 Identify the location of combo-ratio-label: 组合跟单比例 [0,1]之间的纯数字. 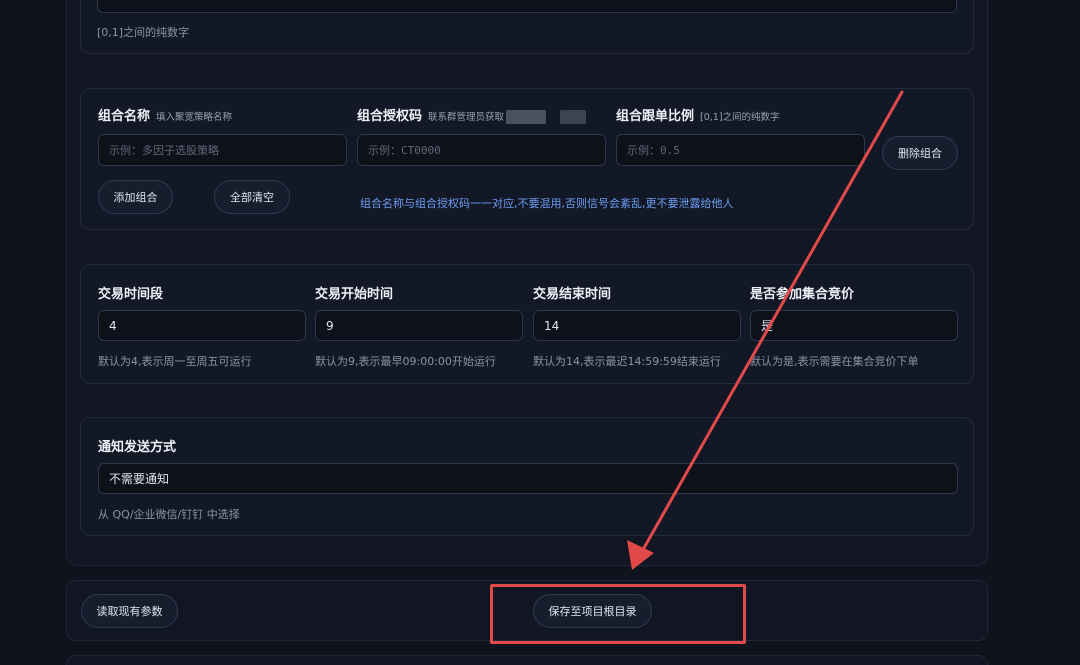
(698, 114).